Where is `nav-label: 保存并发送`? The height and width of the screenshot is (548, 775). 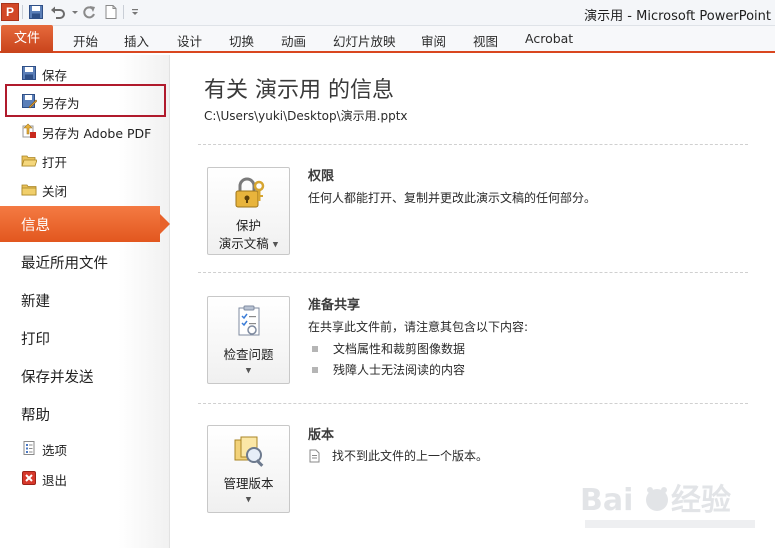 nav-label: 保存并发送 is located at coordinates (57, 378).